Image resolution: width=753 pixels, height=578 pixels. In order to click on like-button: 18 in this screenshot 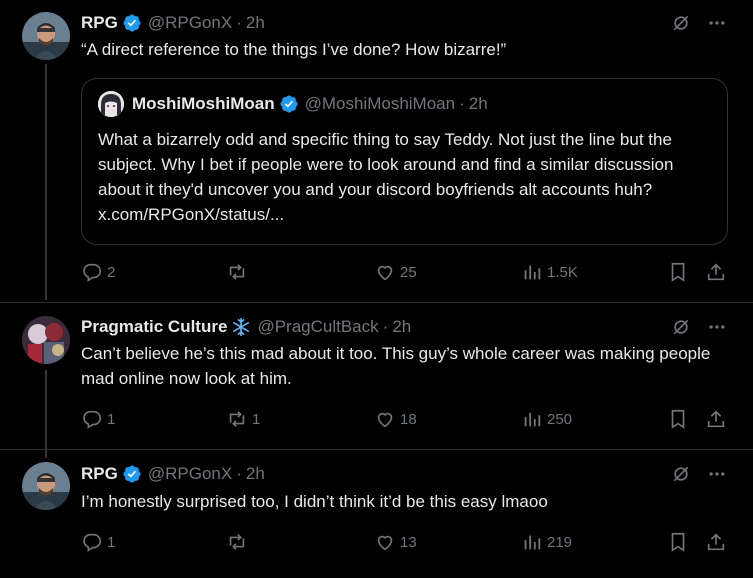, I will do `click(395, 419)`.